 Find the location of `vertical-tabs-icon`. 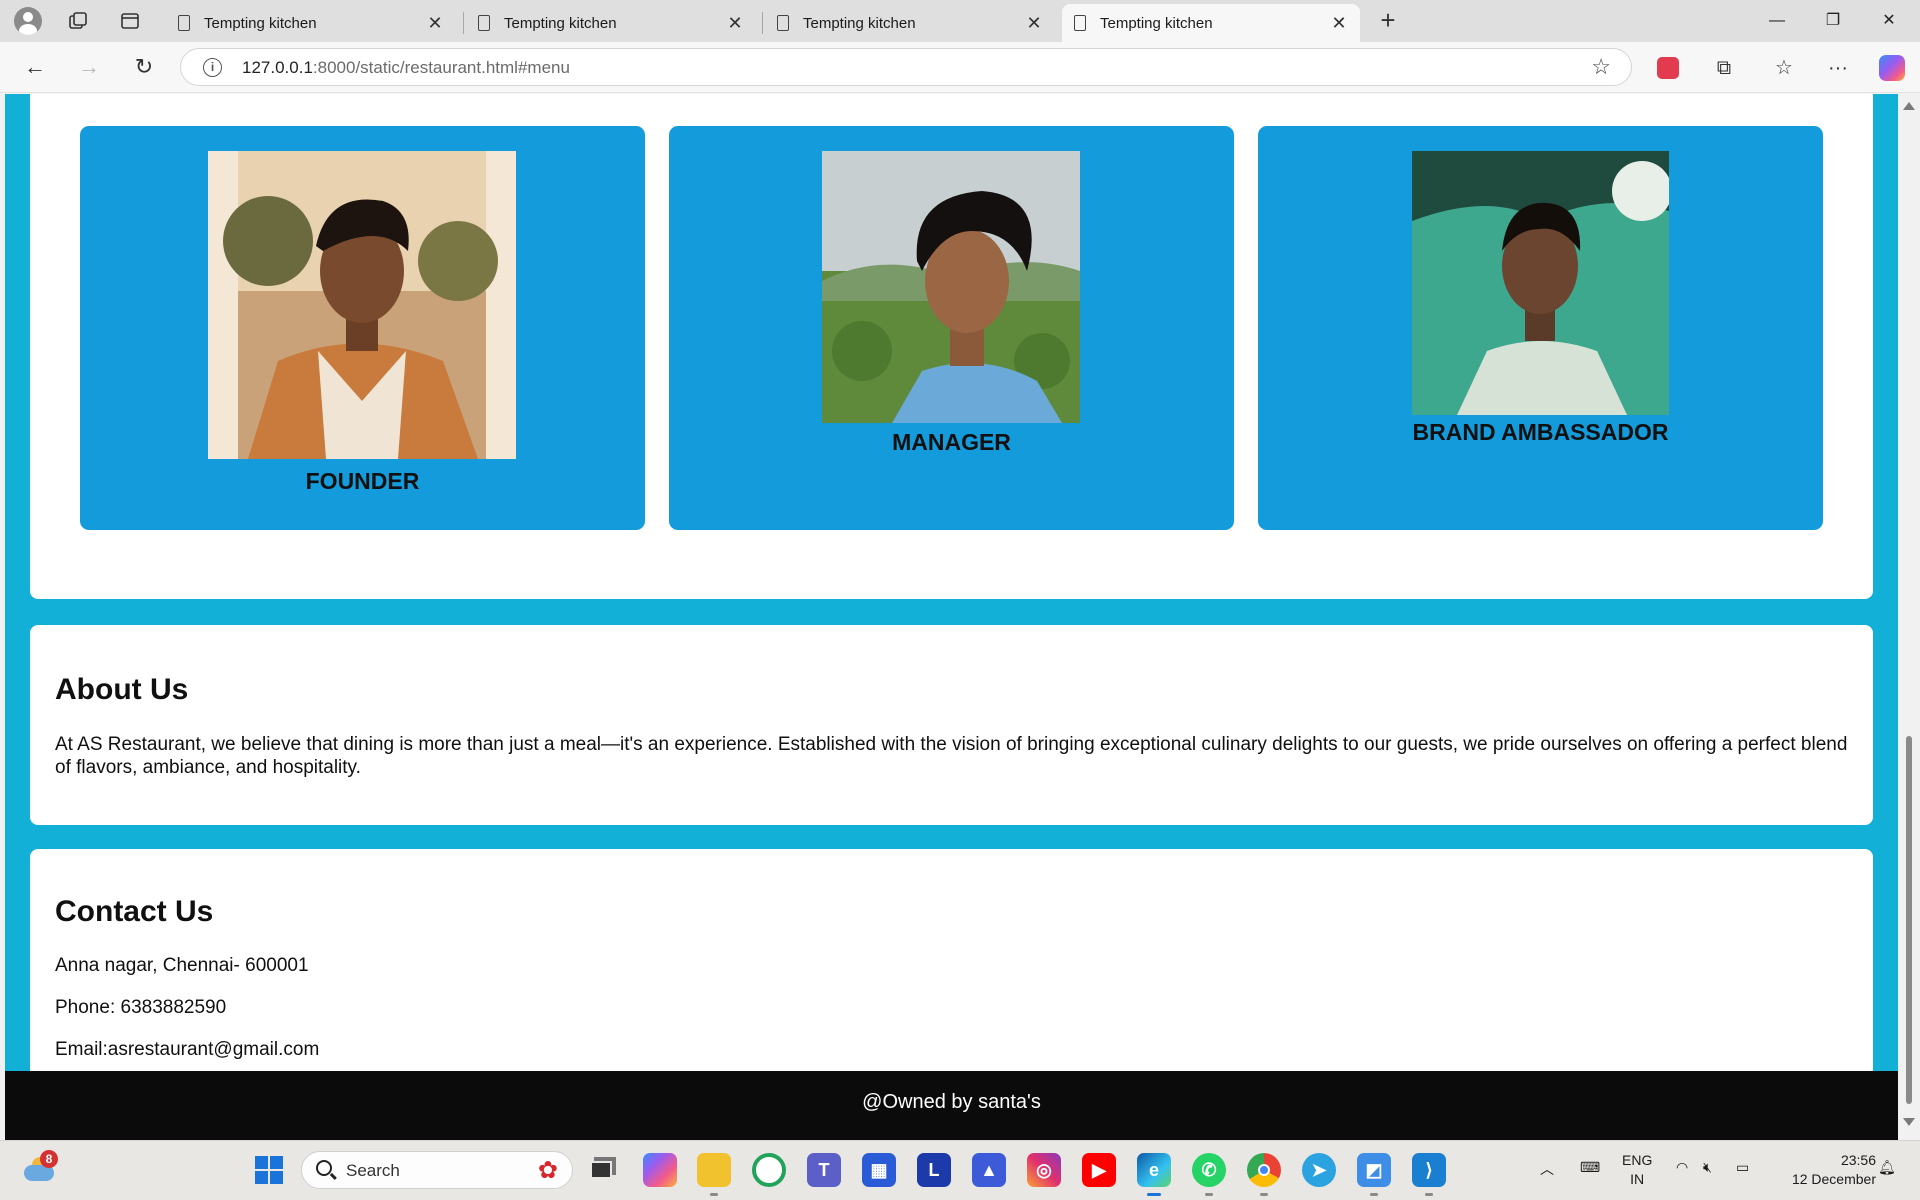

vertical-tabs-icon is located at coordinates (130, 21).